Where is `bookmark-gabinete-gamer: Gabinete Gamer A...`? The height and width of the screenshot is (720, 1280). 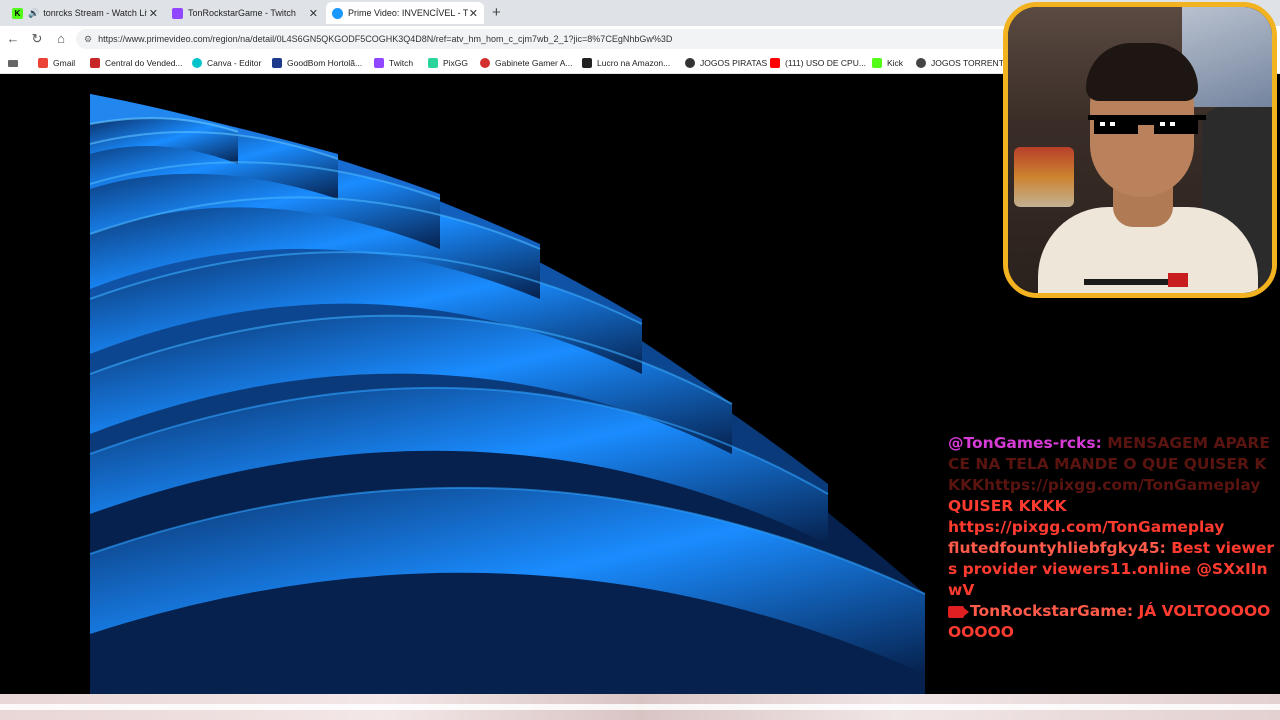
bookmark-gabinete-gamer: Gabinete Gamer A... is located at coordinates (526, 63).